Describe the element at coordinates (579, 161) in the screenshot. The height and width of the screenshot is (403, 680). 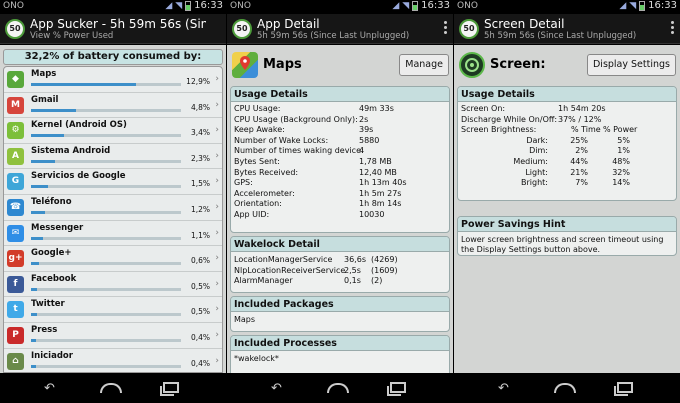
I see `brightness-time-percent: 44%` at that location.